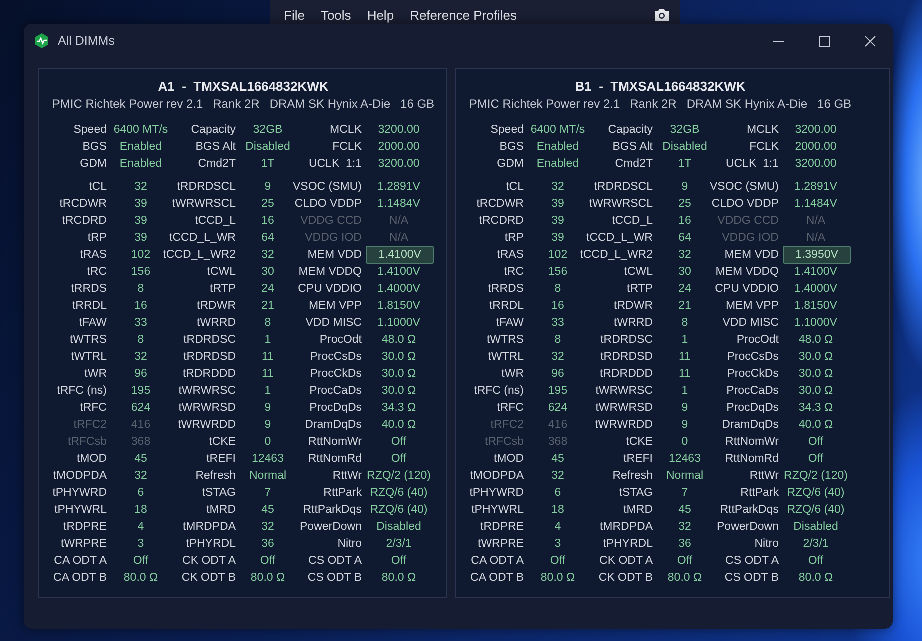  What do you see at coordinates (506, 356) in the screenshot?
I see `field-label: tWTRL` at bounding box center [506, 356].